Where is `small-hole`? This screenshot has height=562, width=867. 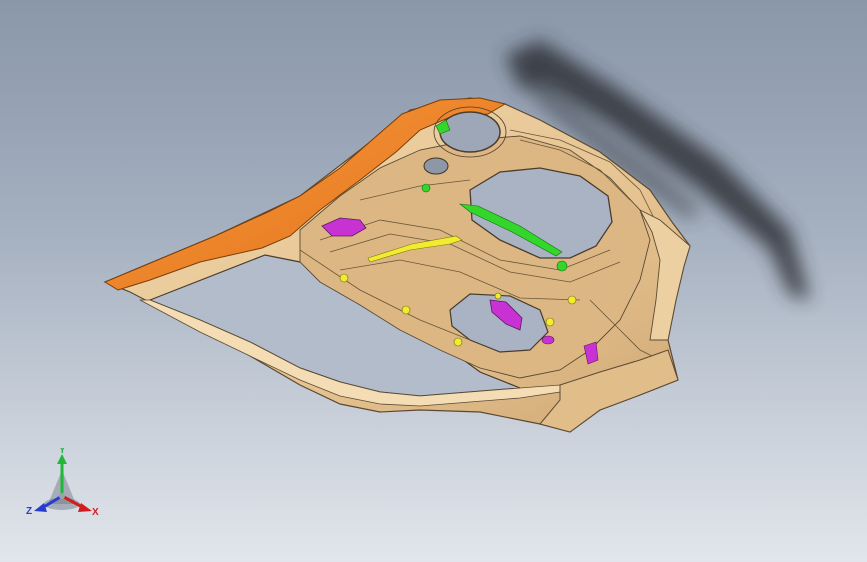
small-hole is located at coordinates (436, 166).